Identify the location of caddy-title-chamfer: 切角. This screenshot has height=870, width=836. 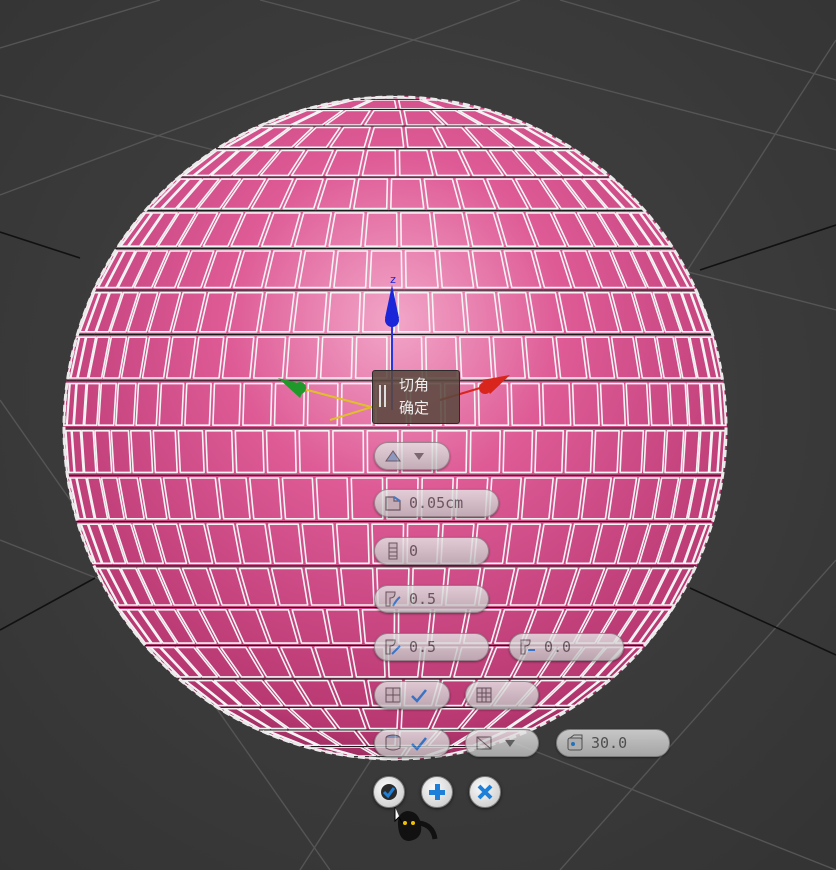
(414, 385).